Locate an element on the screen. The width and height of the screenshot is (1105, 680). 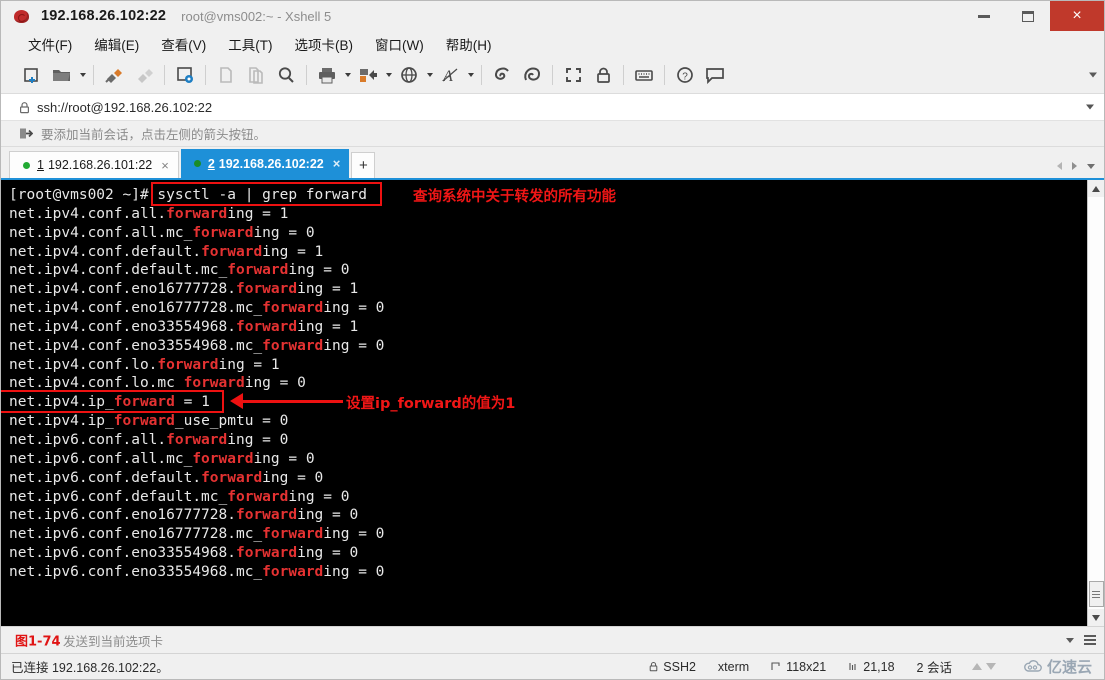
address-input: ssh://root@192.168.26.102:22 is located at coordinates (124, 107).